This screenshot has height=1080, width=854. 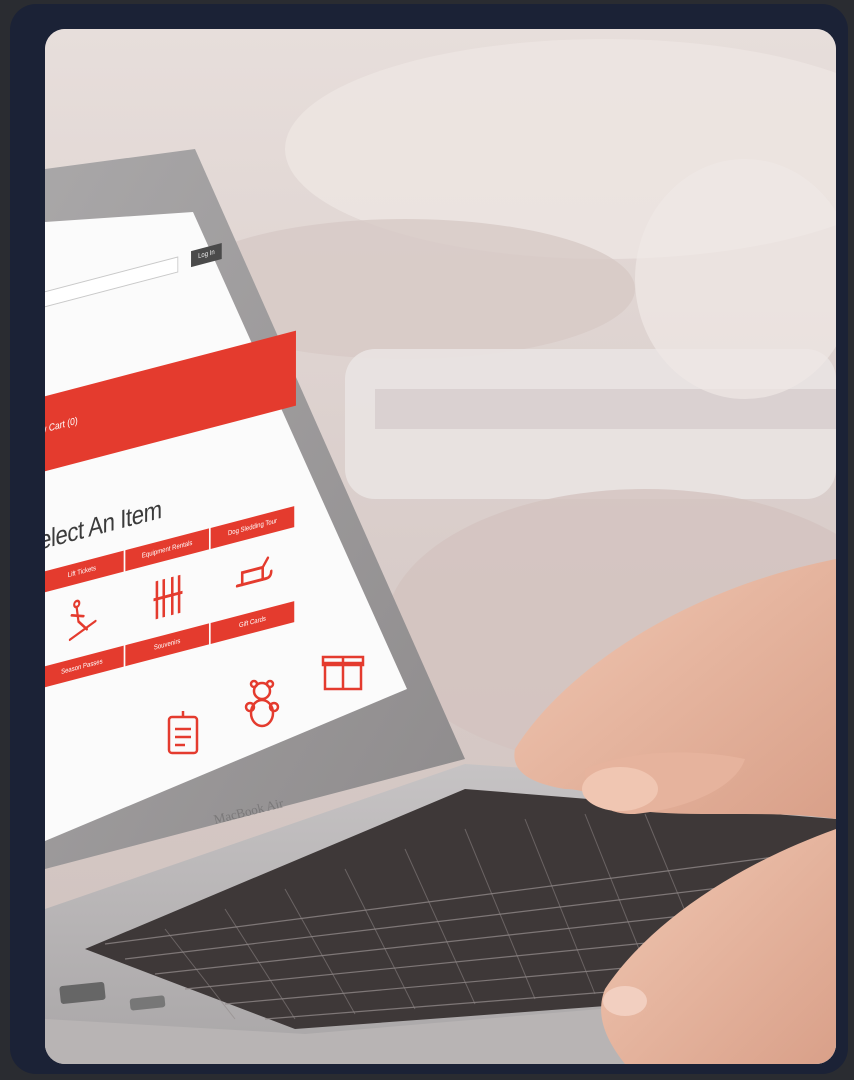 I want to click on nav-bar: View Cart (0), so click(x=170, y=403).